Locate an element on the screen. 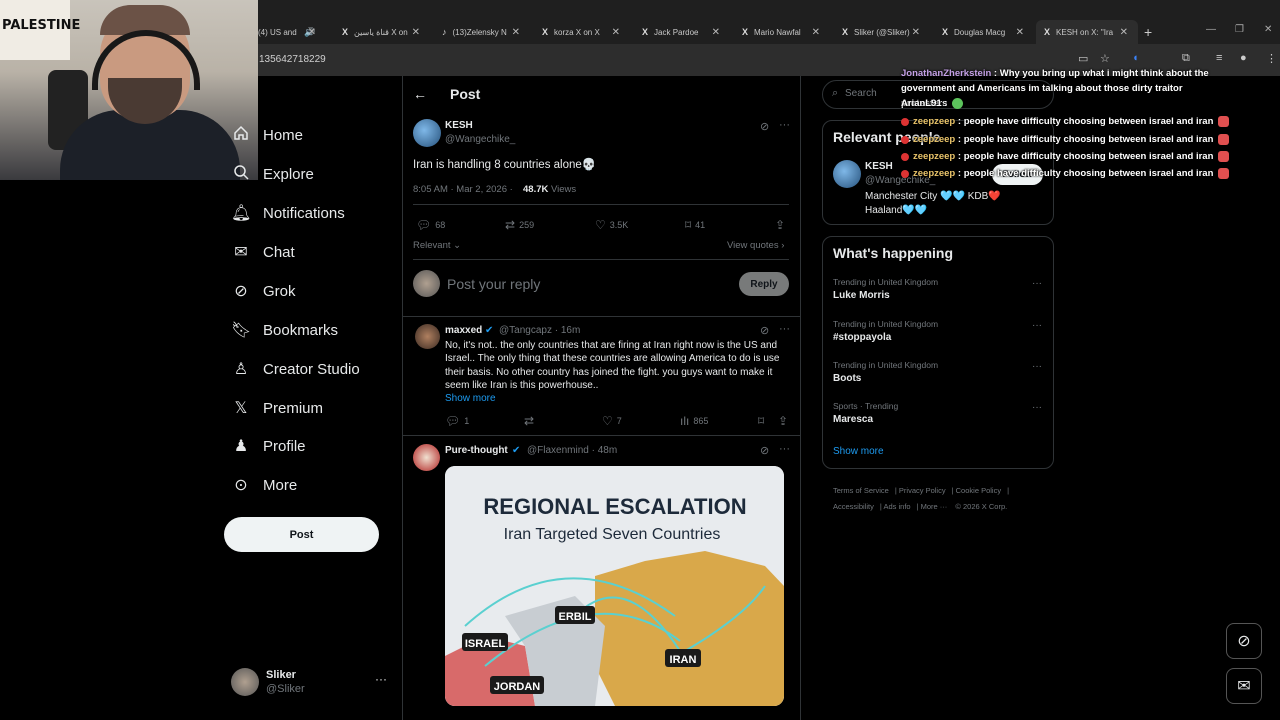  trend-name: Luke Morris is located at coordinates (861, 295).